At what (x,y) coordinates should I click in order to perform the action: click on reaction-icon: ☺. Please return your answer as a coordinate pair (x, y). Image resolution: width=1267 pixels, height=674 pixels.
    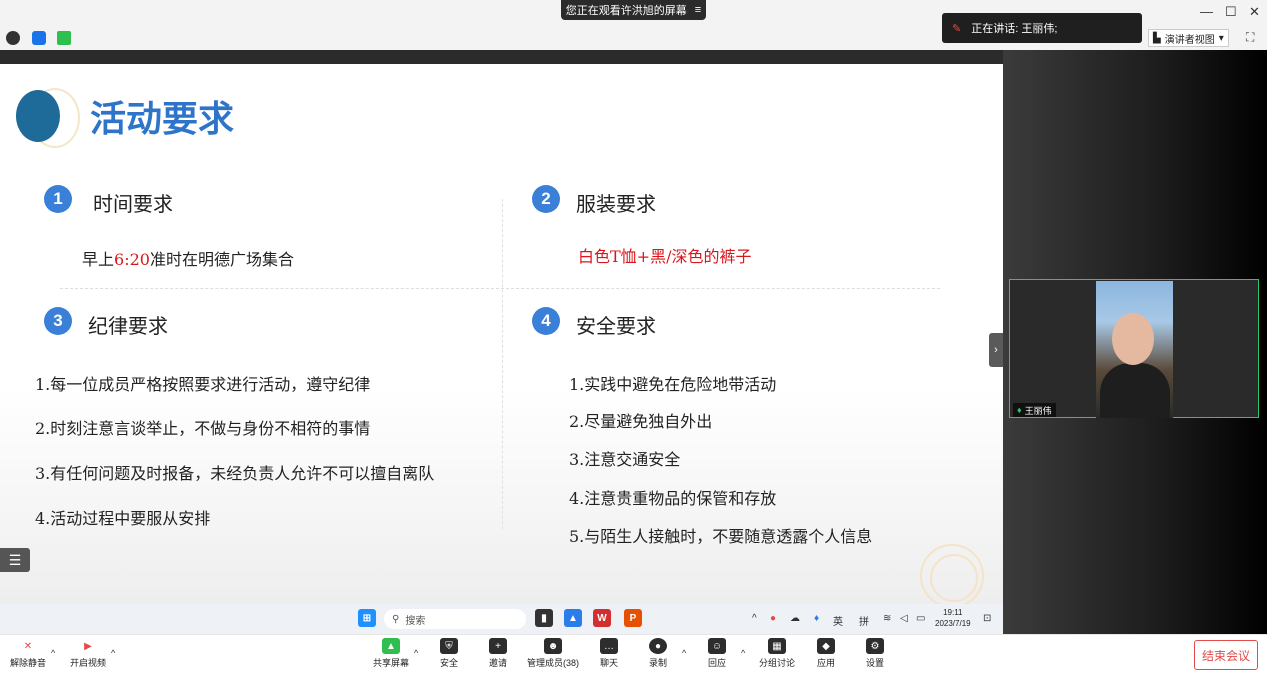
    Looking at the image, I should click on (717, 646).